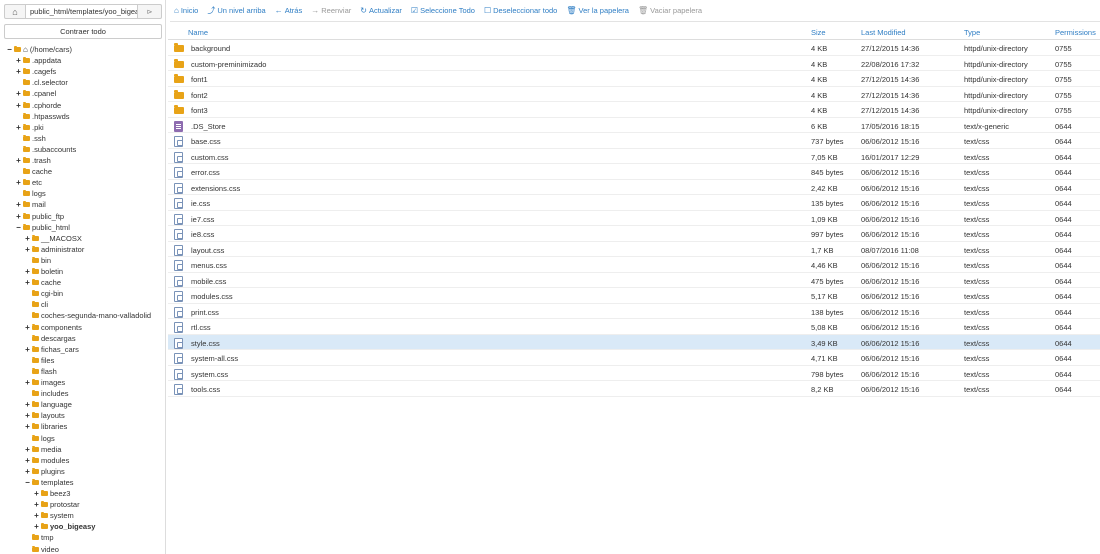  Describe the element at coordinates (35, 93) in the screenshot. I see `tree-item: + .cpanel` at that location.